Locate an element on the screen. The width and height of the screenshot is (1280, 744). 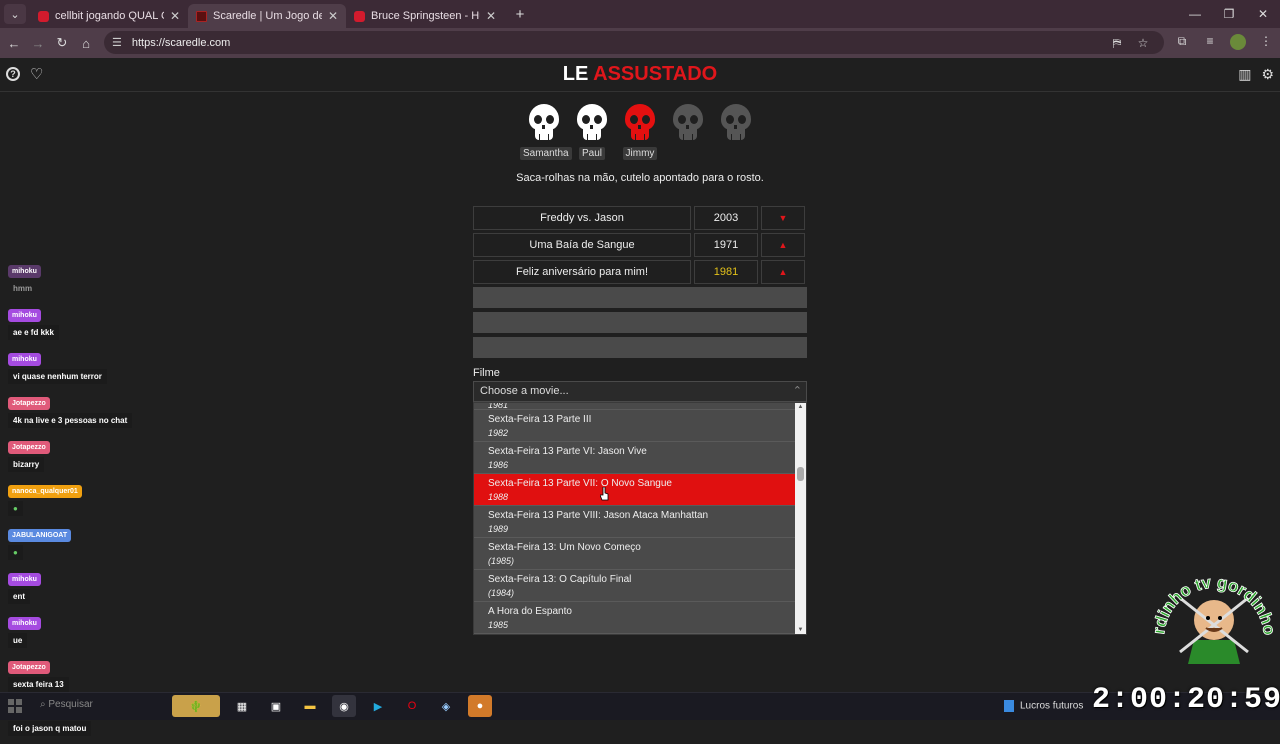
tab-title: Bruce Springsteen - Hungry He is located at coordinates (425, 16).